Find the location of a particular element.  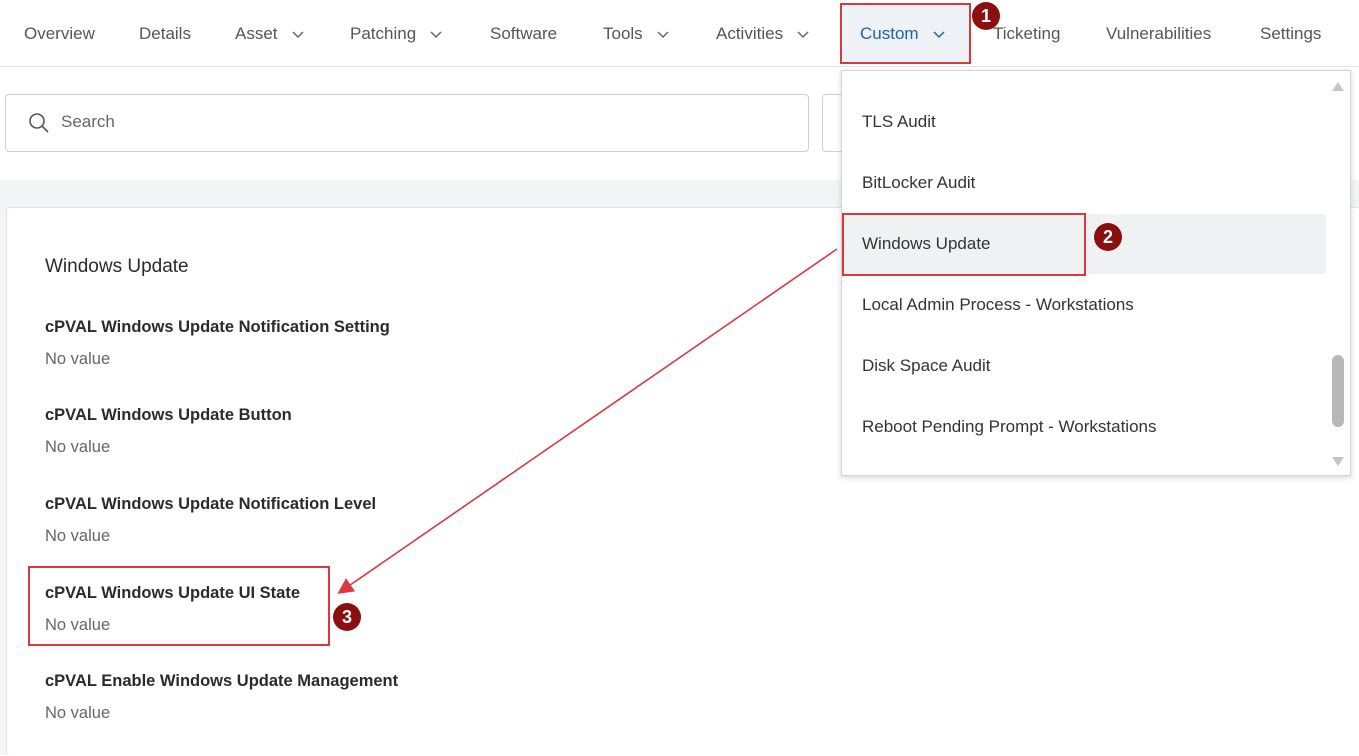

tab-activities: Activities is located at coordinates (762, 34).